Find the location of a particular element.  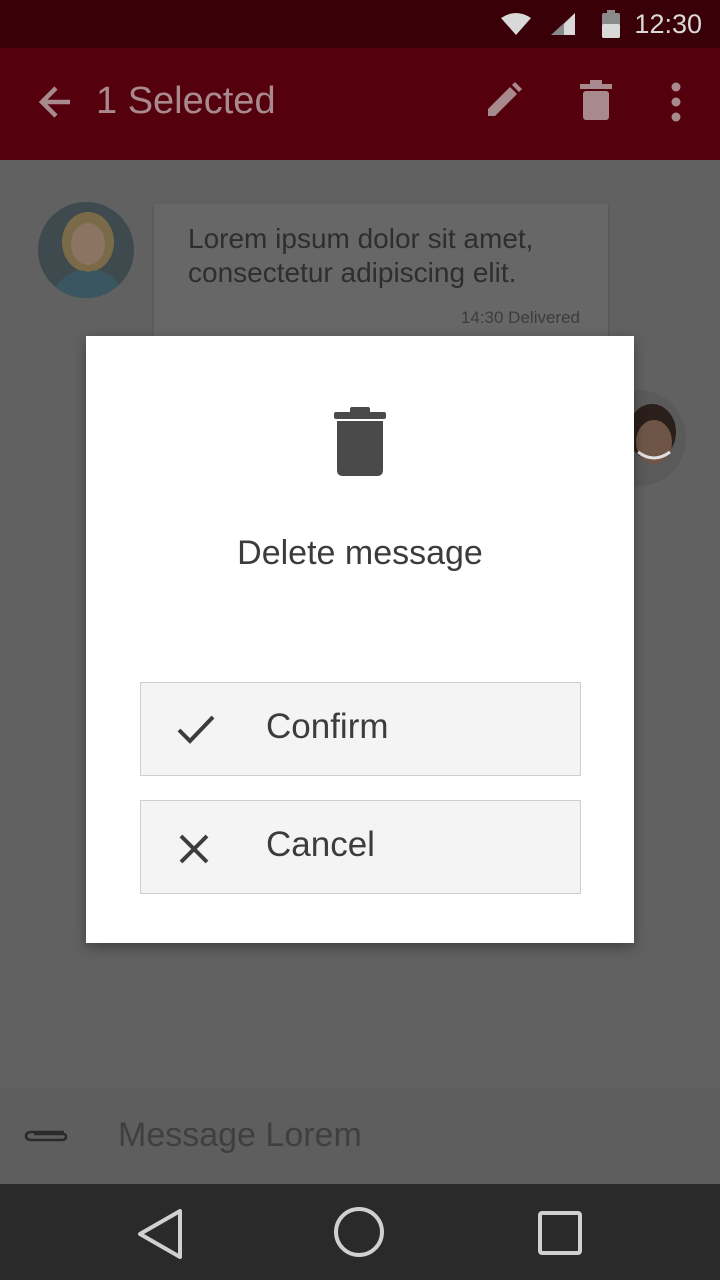

recents-square-icon is located at coordinates (560, 1233).